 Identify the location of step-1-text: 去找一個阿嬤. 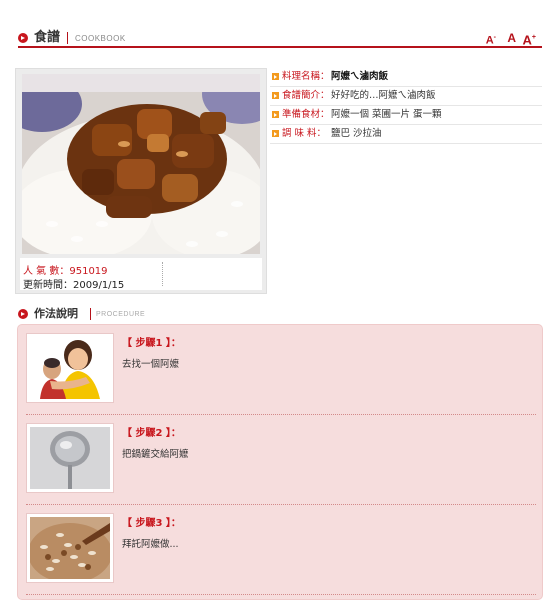
(151, 364).